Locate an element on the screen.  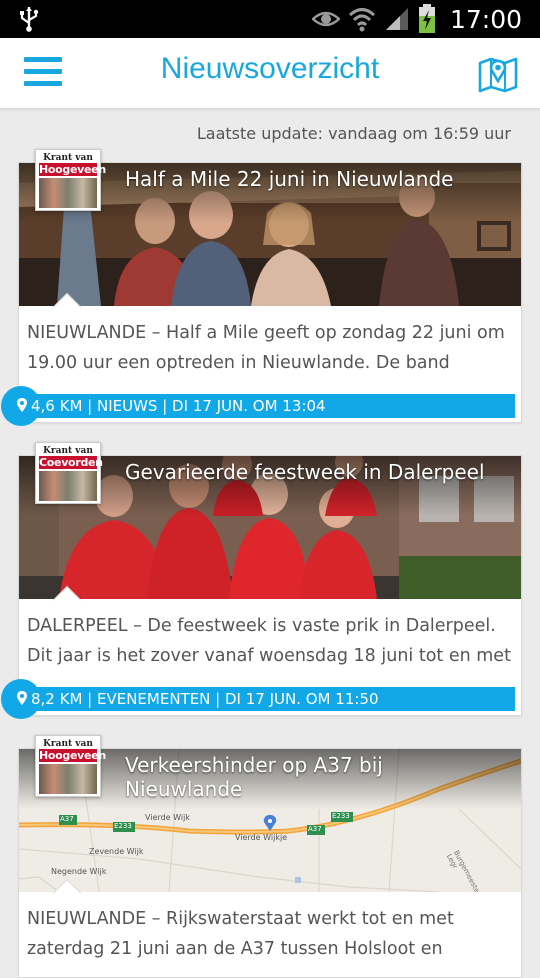
article-title: Gevarieerde feestweek in Dalerpeel is located at coordinates (305, 472).